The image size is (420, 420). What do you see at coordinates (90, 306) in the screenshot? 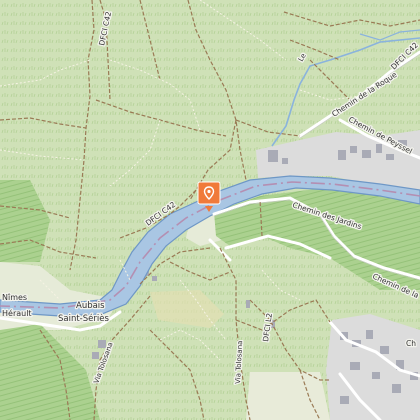
I see `place-label-aubais: Aubais` at bounding box center [90, 306].